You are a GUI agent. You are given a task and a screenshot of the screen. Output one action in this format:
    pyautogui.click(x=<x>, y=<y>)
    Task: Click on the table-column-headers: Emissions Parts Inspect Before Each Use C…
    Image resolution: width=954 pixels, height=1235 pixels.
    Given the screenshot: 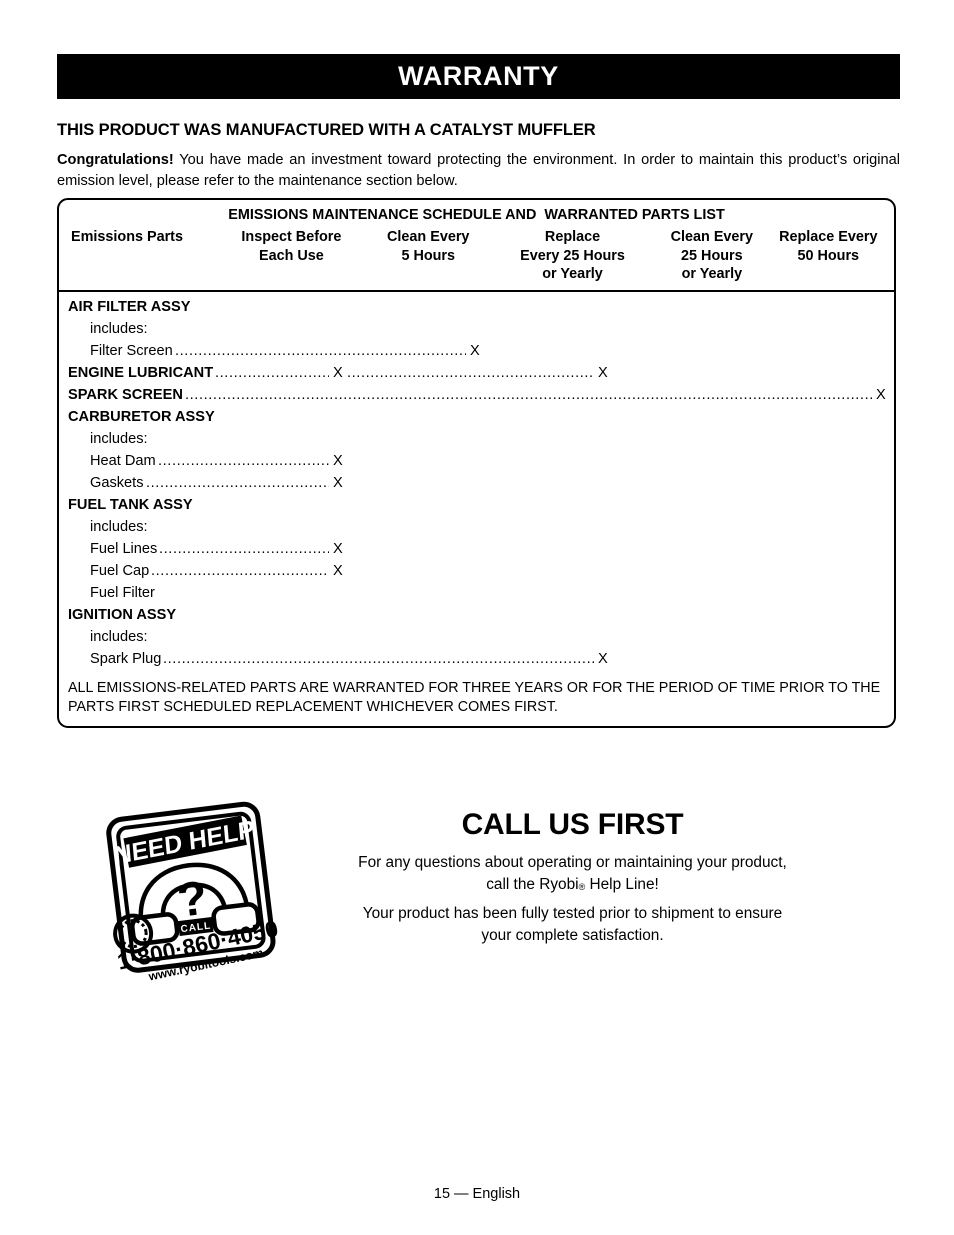 What is the action you would take?
    pyautogui.click(x=476, y=260)
    